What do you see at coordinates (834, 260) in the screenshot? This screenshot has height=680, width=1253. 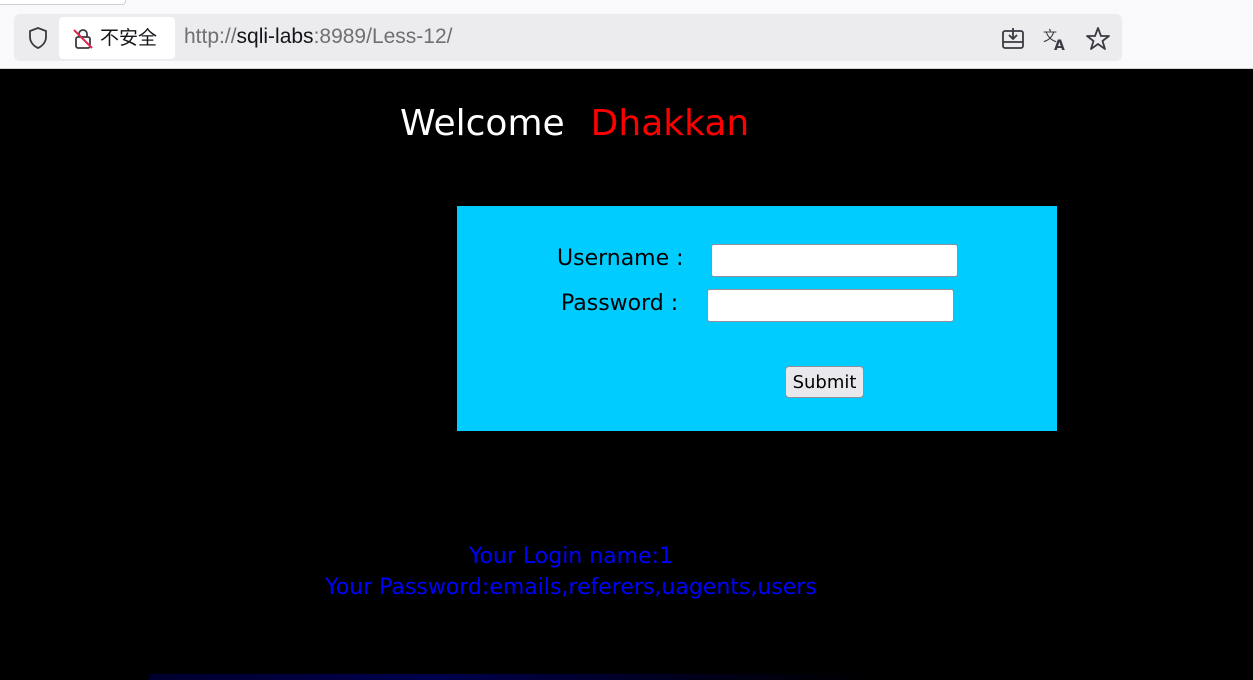 I see `username-input` at bounding box center [834, 260].